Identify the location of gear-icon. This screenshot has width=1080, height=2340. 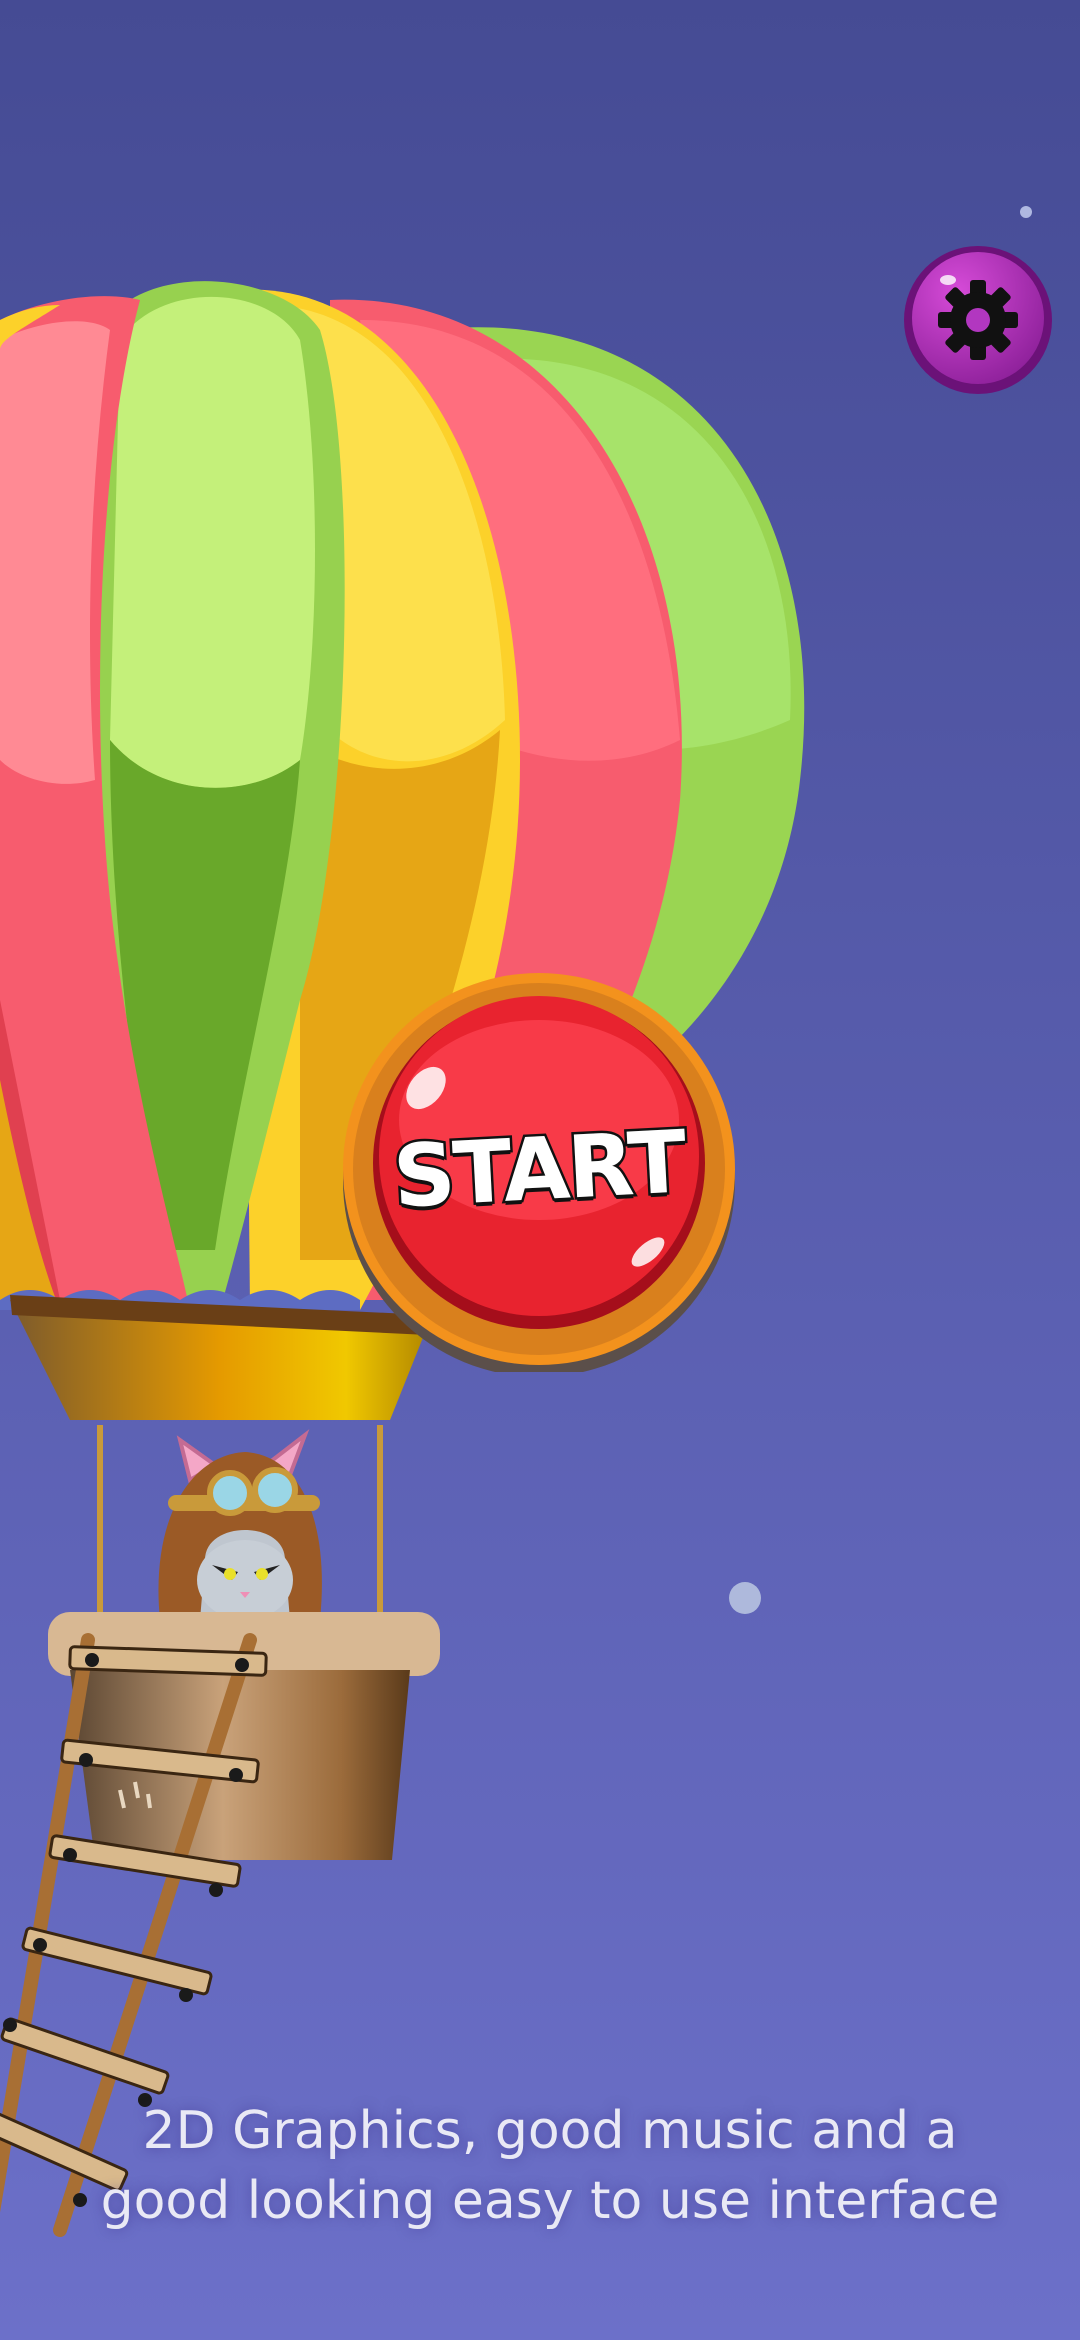
(978, 320).